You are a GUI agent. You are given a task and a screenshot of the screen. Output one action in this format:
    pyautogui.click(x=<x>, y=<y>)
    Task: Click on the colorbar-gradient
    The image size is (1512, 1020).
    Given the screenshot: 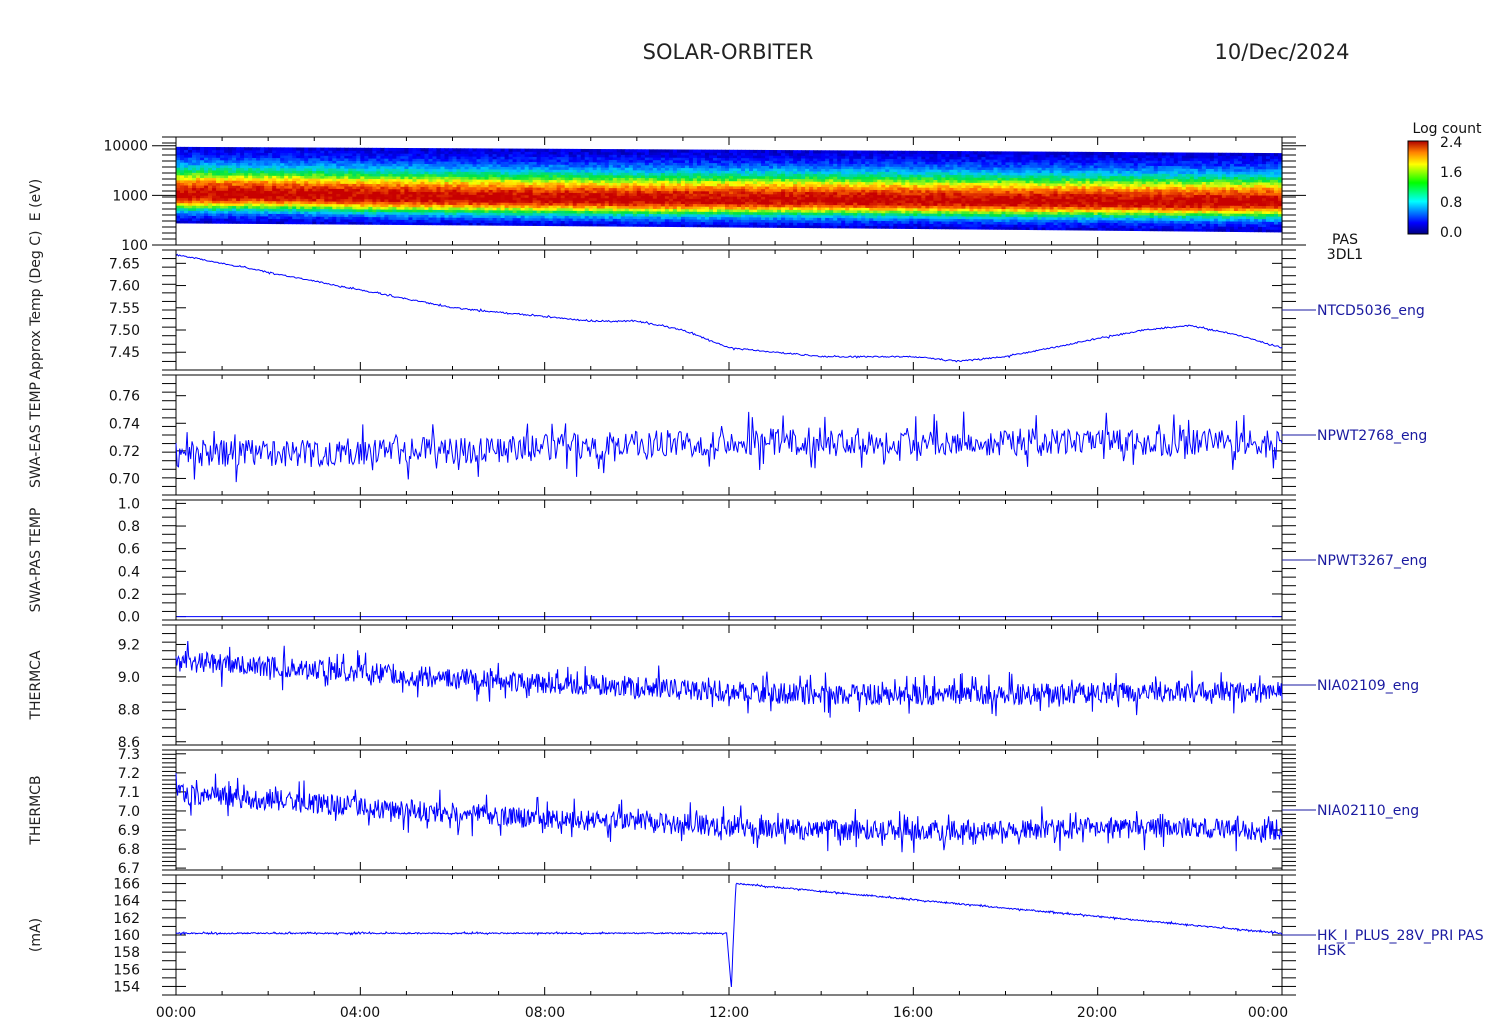 What is the action you would take?
    pyautogui.click(x=1418, y=187)
    